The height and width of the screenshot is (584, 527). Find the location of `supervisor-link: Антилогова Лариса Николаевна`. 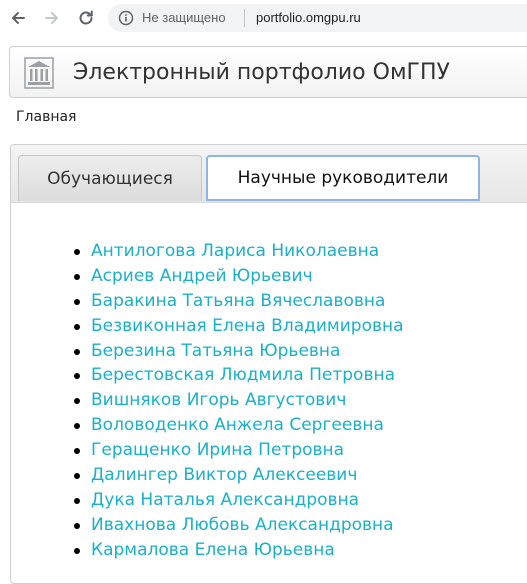

supervisor-link: Антилогова Лариса Николаевна is located at coordinates (235, 251).